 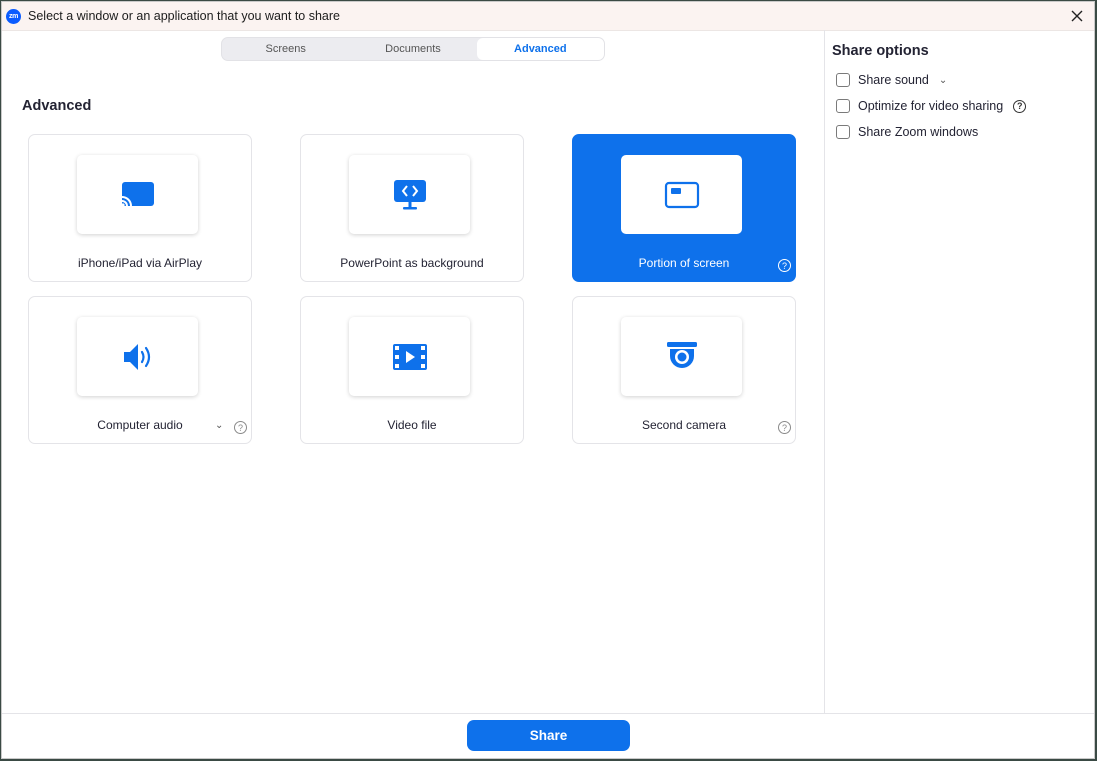 I want to click on option-label: Share Zoom windows, so click(x=918, y=132).